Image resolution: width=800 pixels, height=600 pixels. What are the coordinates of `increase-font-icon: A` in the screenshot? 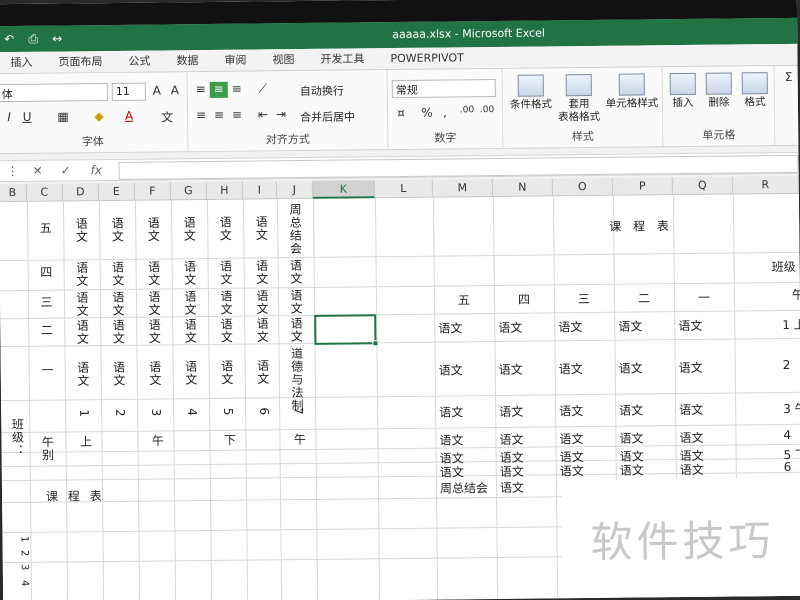 It's located at (157, 91).